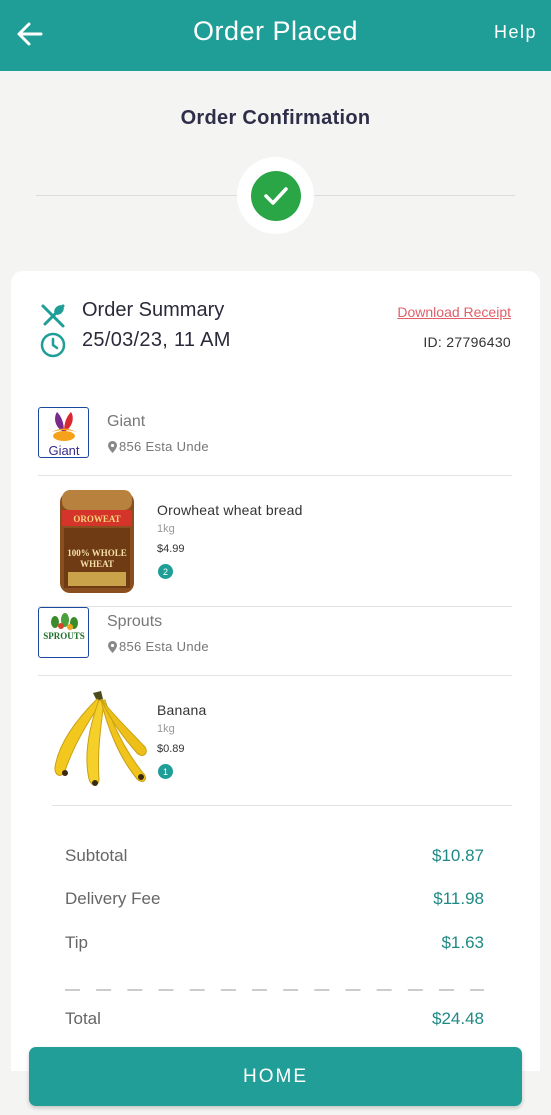 This screenshot has height=1115, width=551. Describe the element at coordinates (230, 510) in the screenshot. I see `item-name: Orowheat wheat bread` at that location.